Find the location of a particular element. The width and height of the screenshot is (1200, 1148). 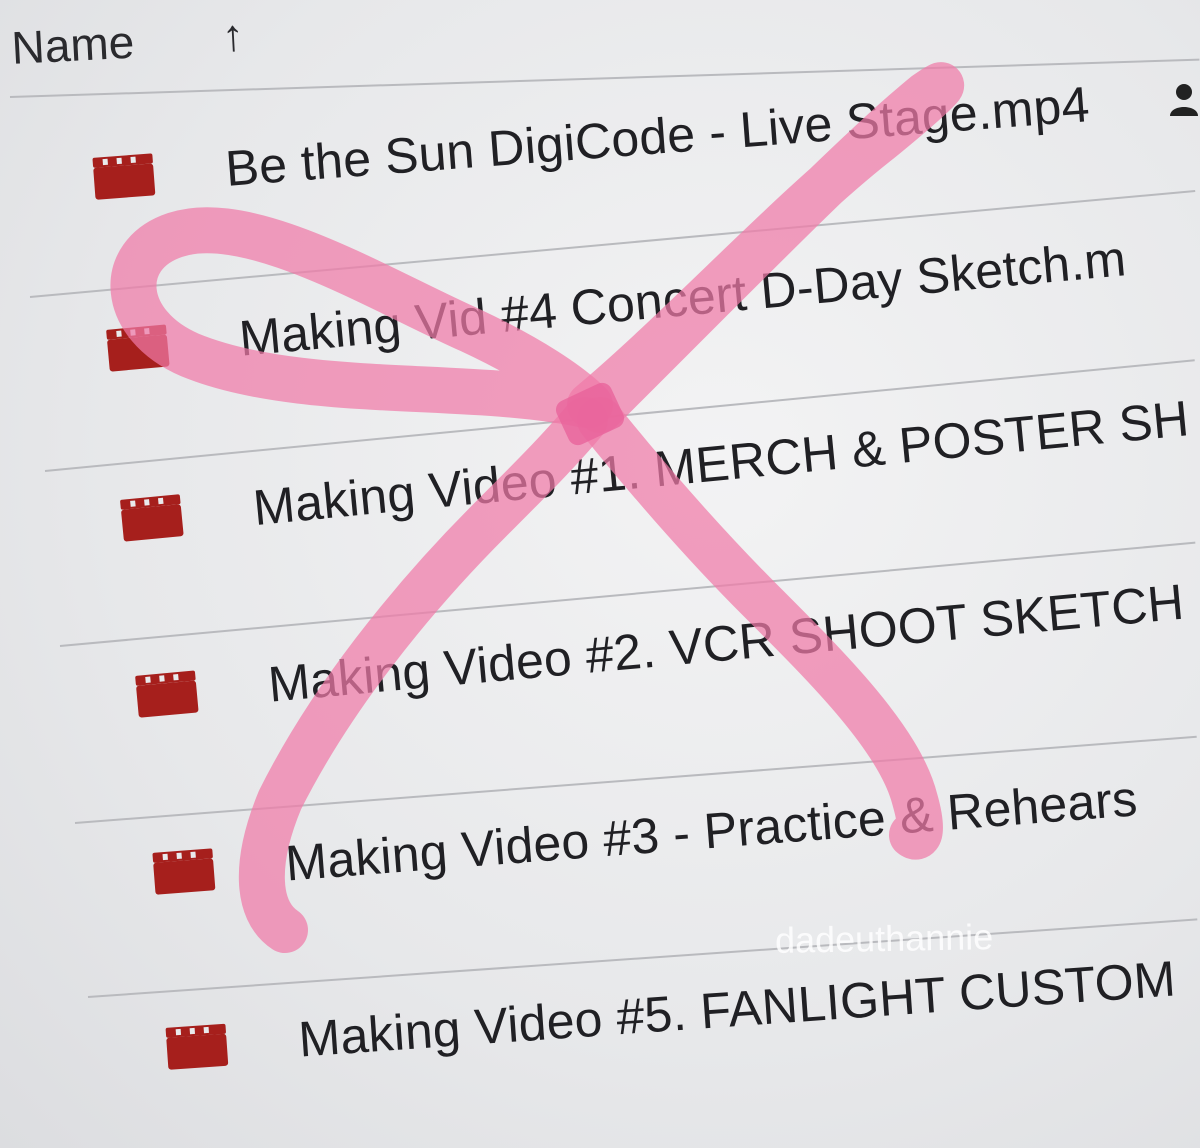

column-header: Name ↑ is located at coordinates (128, 42).